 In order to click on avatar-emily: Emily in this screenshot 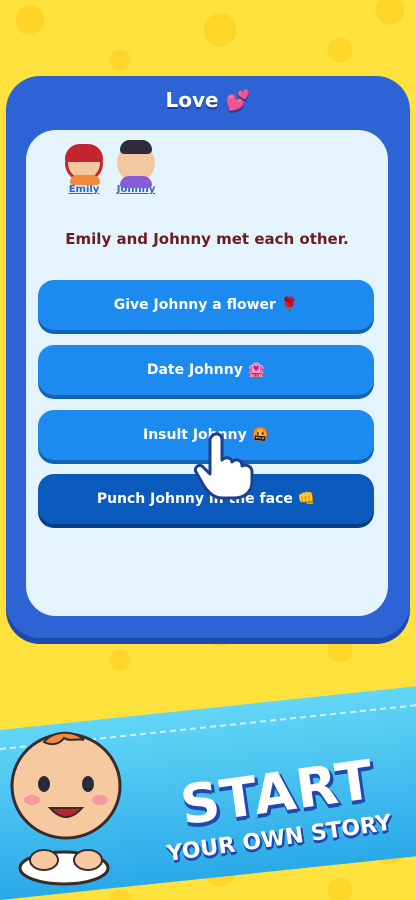, I will do `click(84, 169)`.